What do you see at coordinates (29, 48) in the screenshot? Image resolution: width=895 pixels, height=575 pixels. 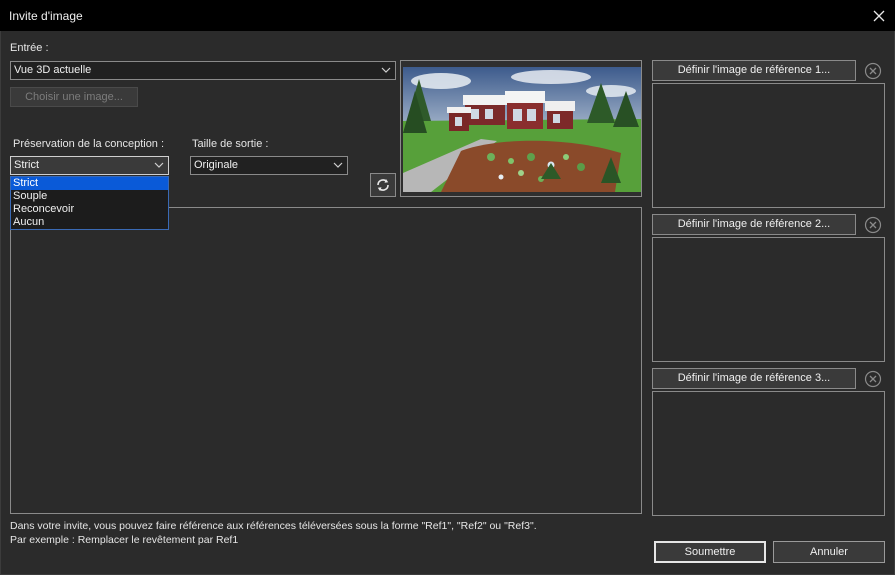 I see `input-label: Entrée :` at bounding box center [29, 48].